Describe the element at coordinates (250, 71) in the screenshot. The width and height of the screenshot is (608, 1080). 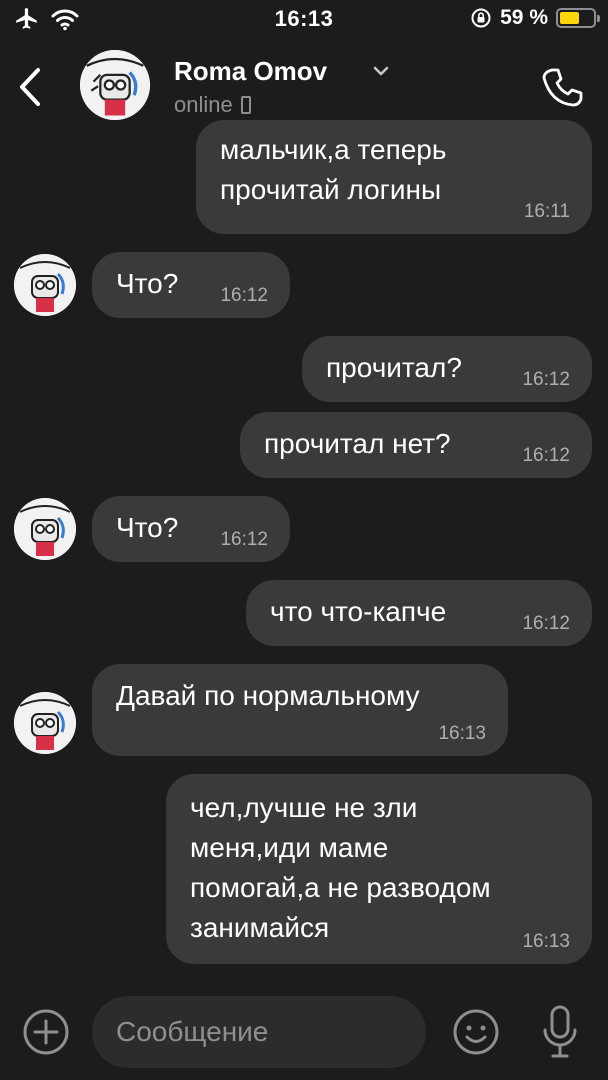
I see `contact-name: Roma Omov` at that location.